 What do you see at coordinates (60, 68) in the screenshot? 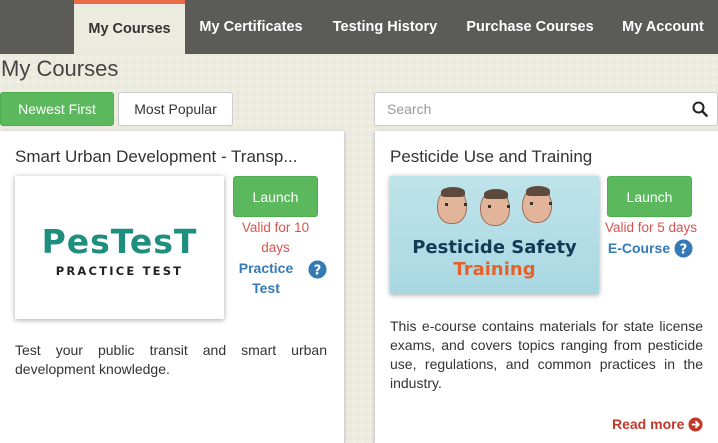
I see `page-title: My Courses` at bounding box center [60, 68].